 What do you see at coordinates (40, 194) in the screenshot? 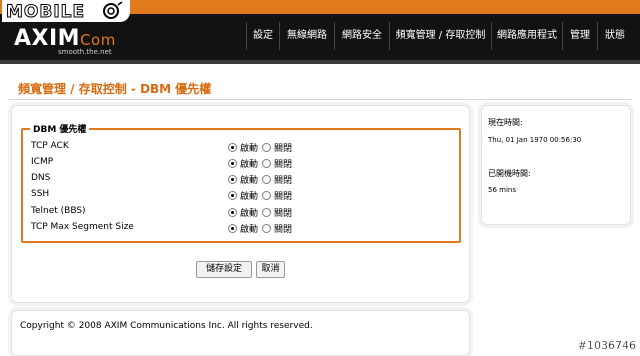
I see `row-label-ssh: SSH` at bounding box center [40, 194].